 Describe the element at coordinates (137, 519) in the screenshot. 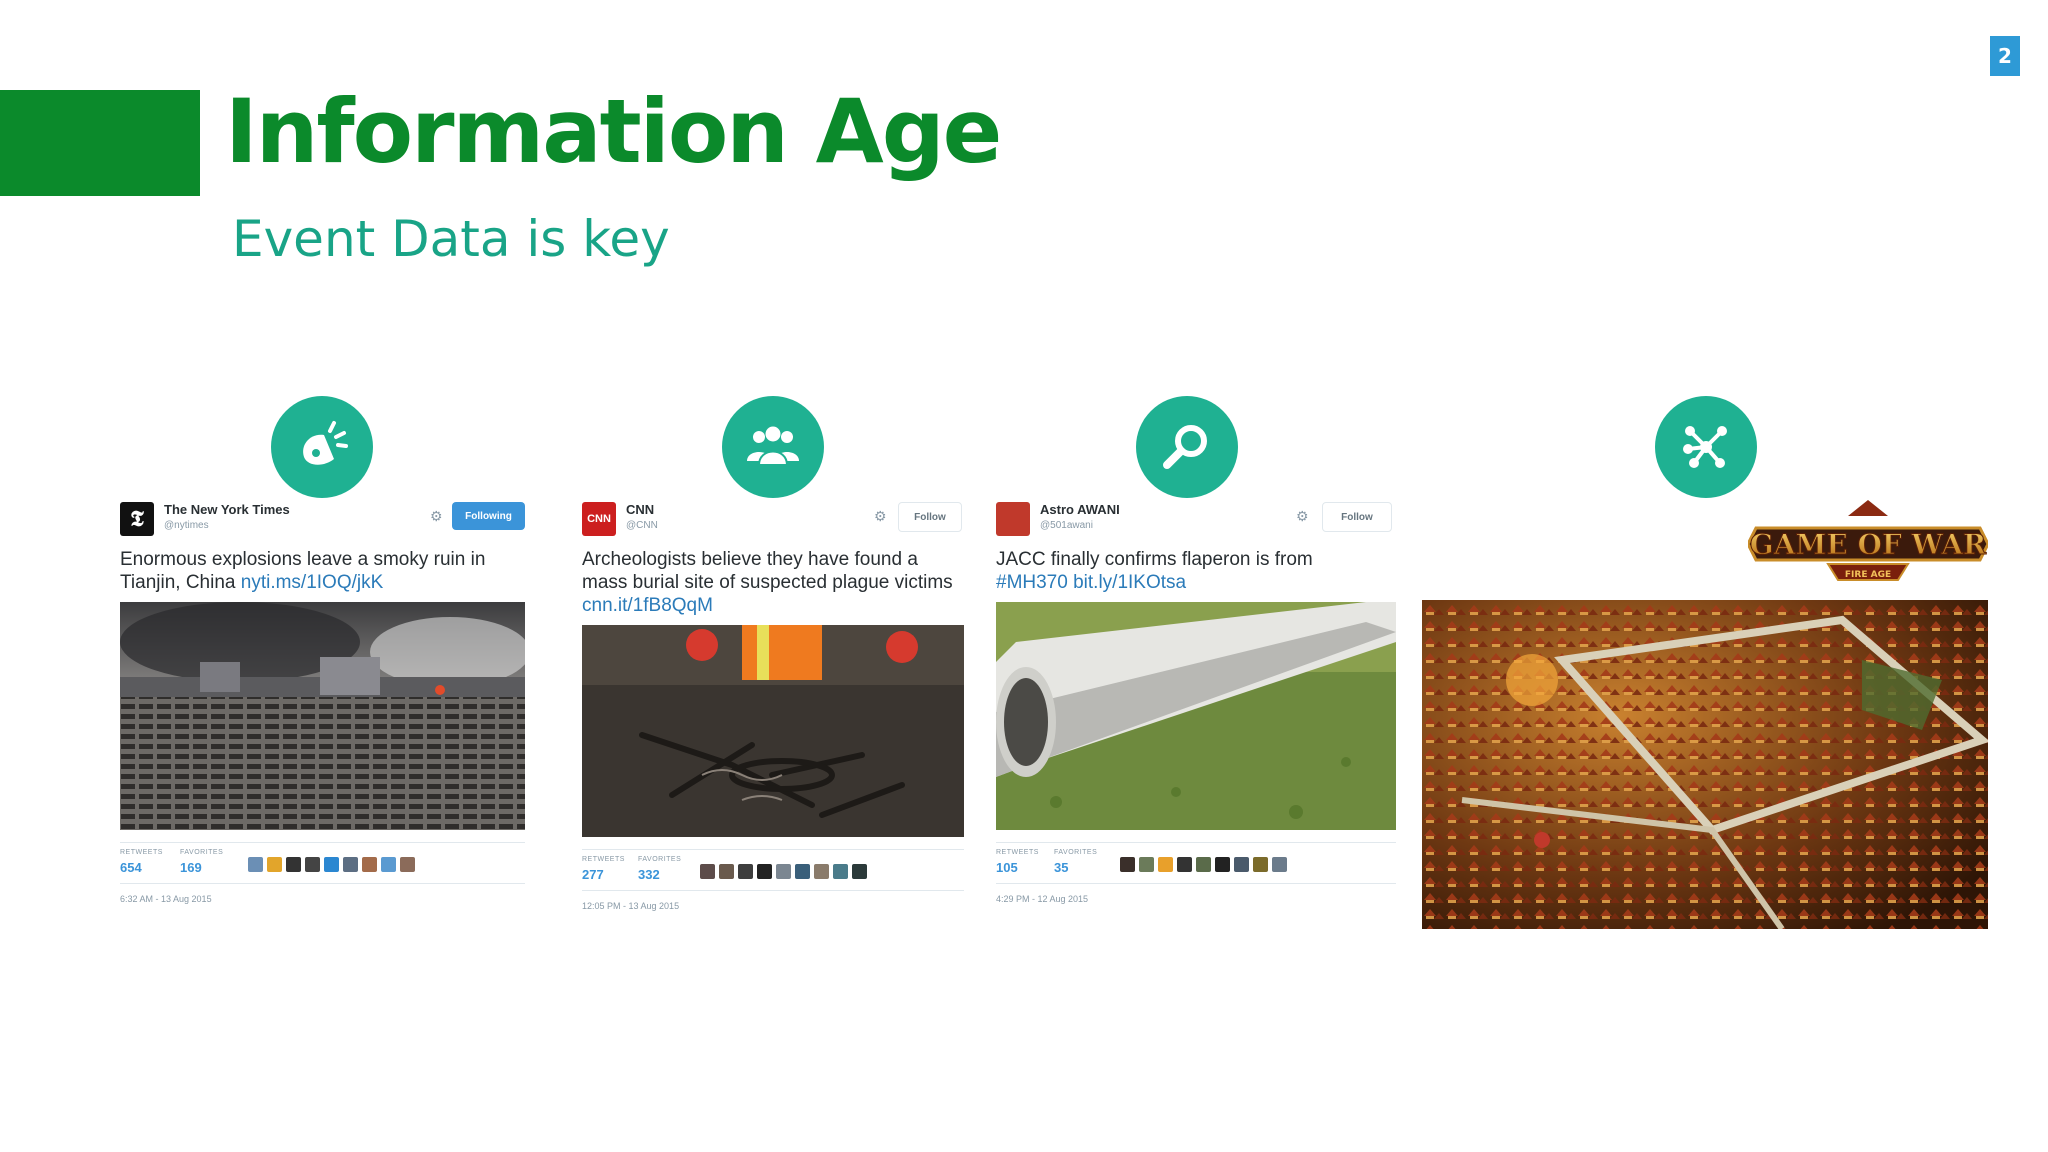

I see `nytimes-avatar: 𝕿` at that location.